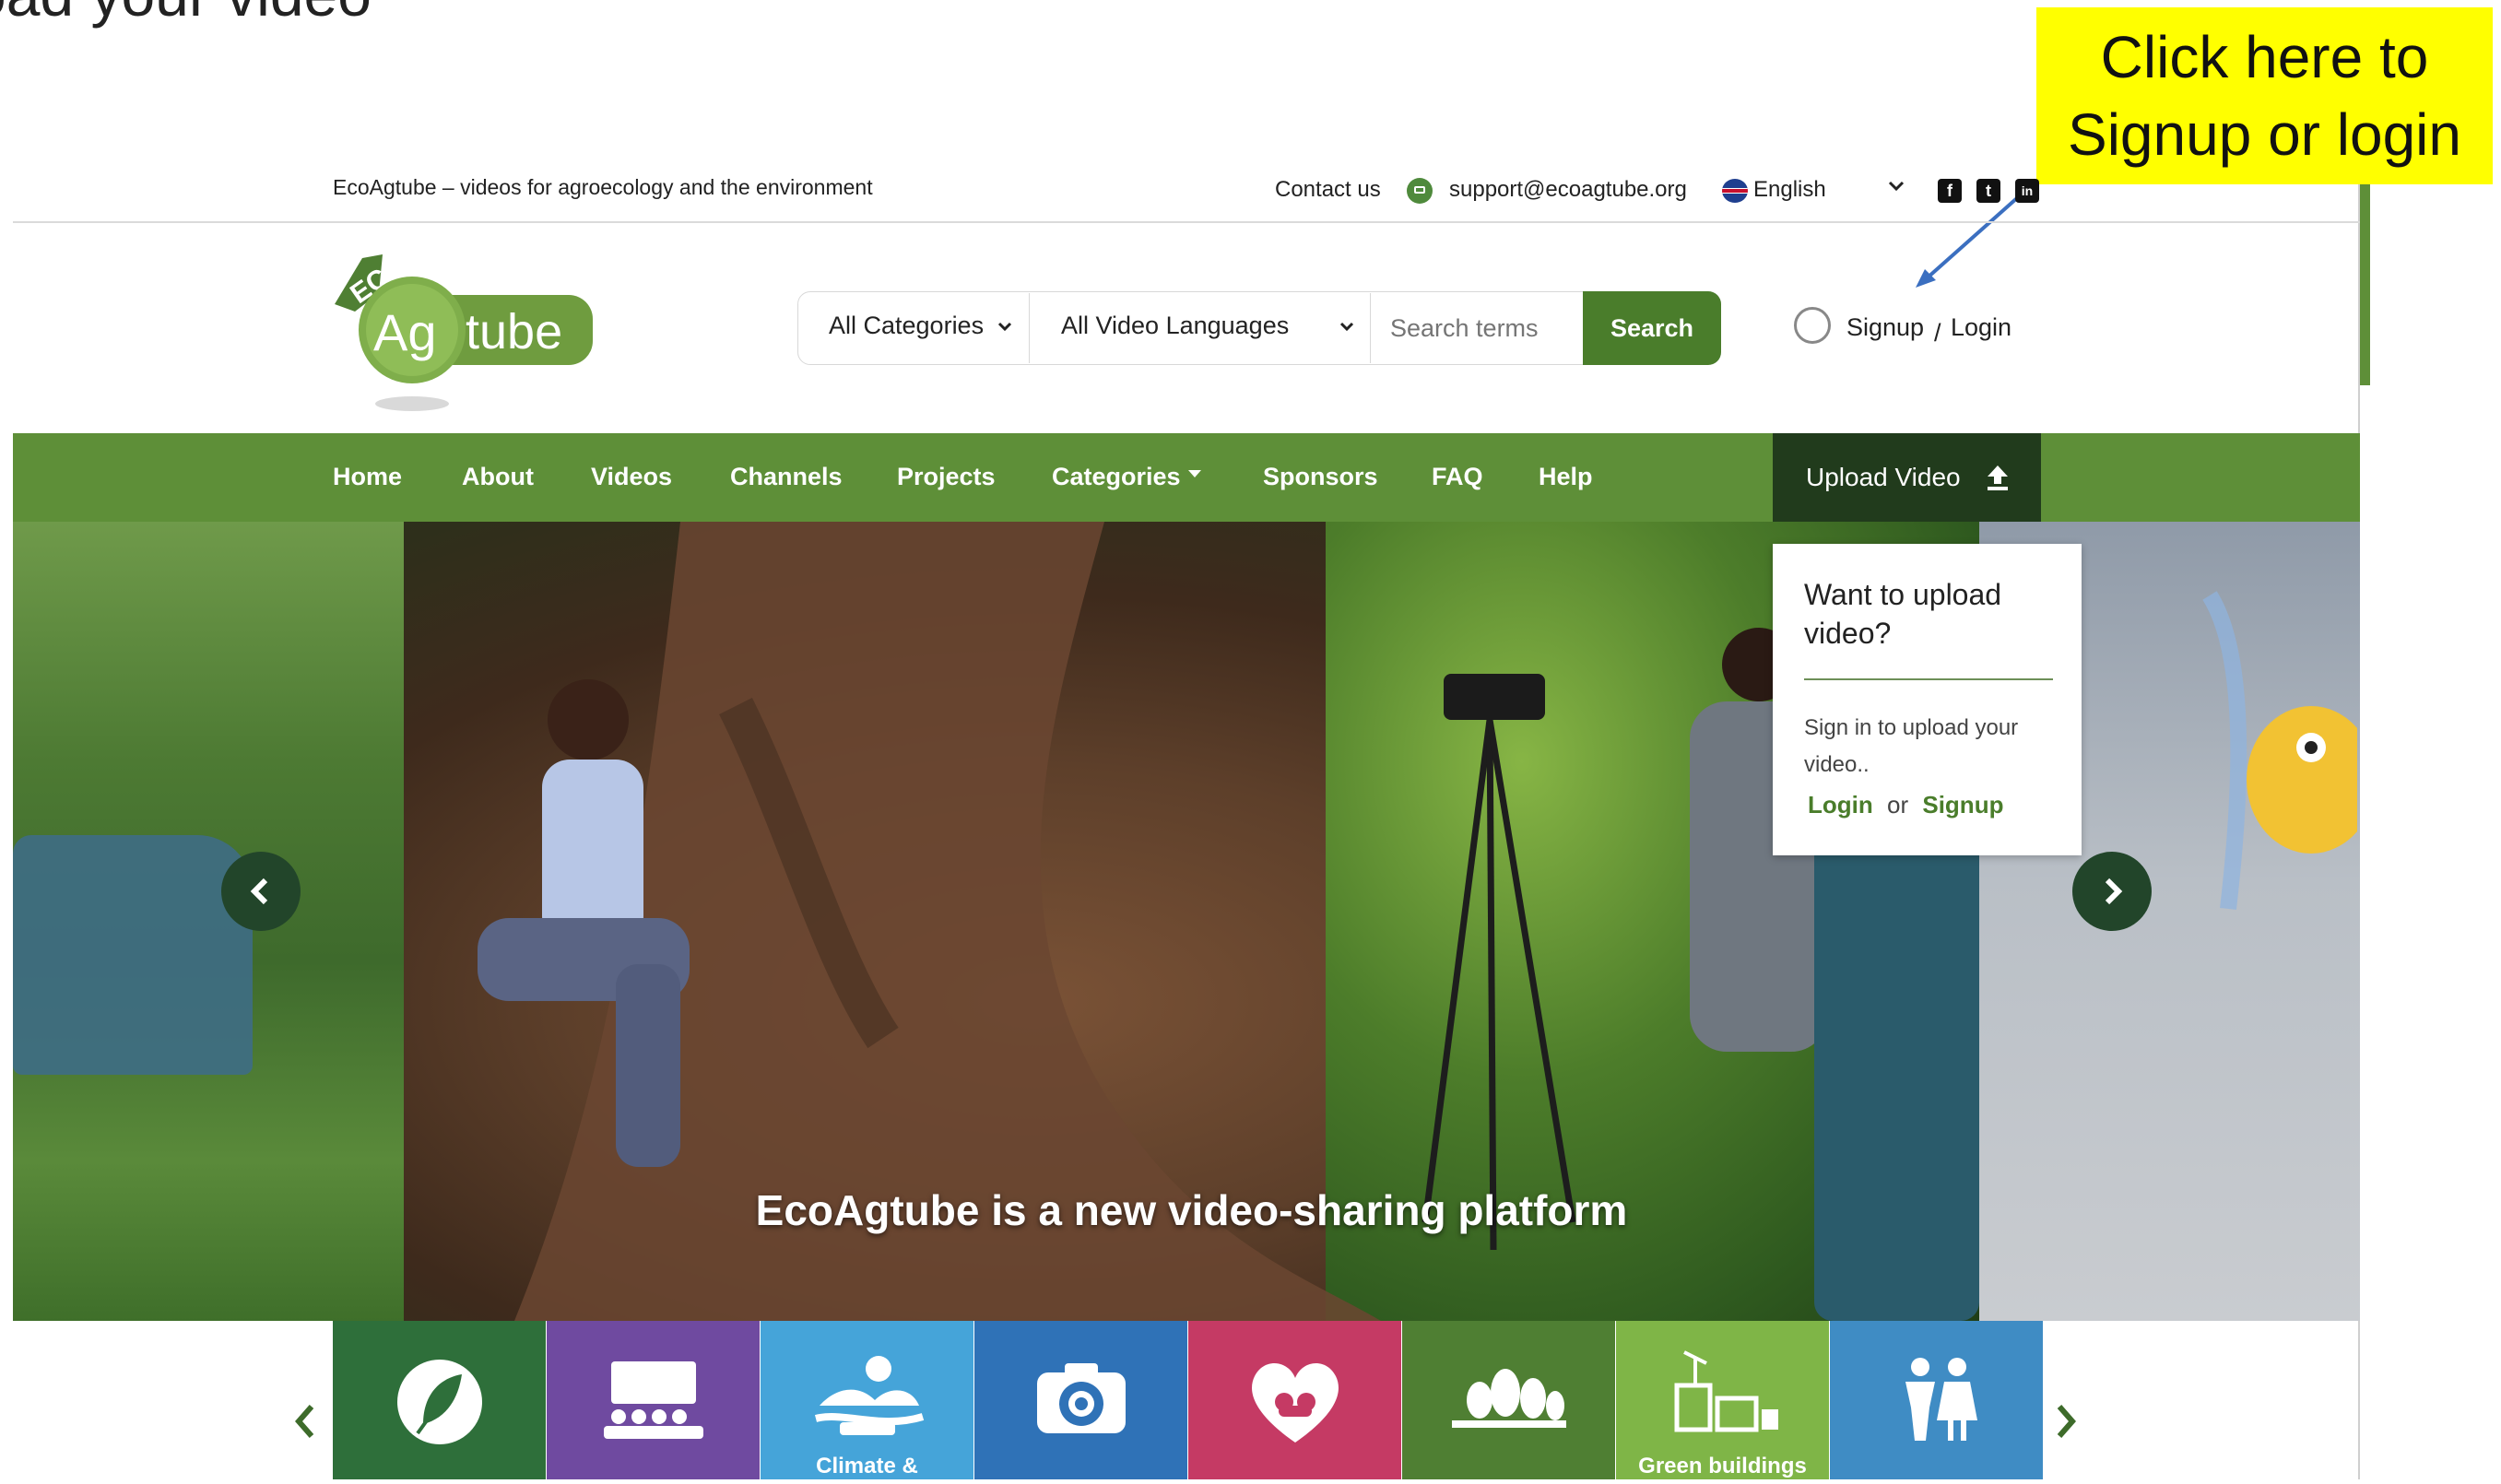 The width and height of the screenshot is (2501, 1484). What do you see at coordinates (1568, 190) in the screenshot?
I see `support-email-link: support@ecoagtube.org` at bounding box center [1568, 190].